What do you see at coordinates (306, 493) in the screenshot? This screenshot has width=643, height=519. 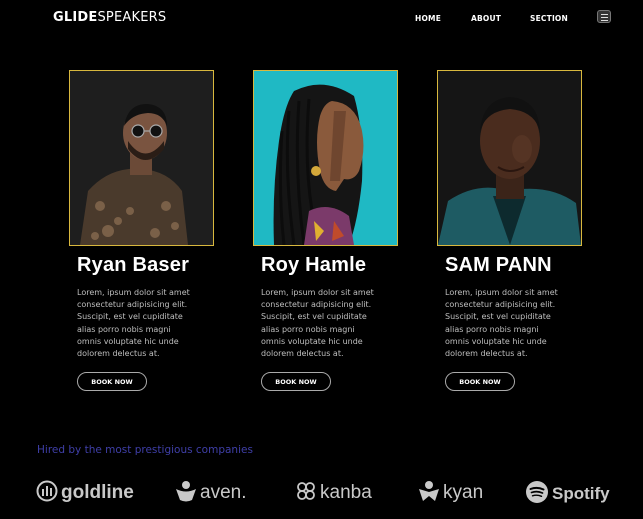 I see `kanba-icon` at bounding box center [306, 493].